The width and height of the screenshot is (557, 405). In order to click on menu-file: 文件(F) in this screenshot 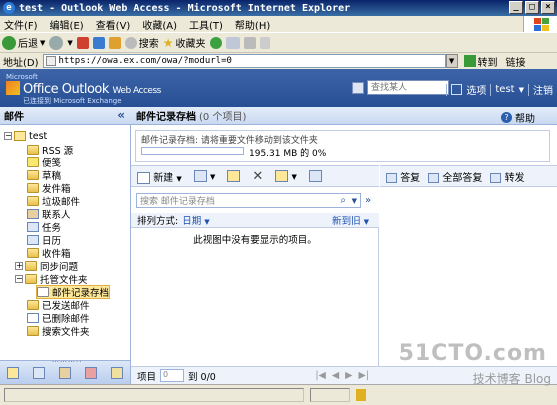, I will do `click(21, 24)`.